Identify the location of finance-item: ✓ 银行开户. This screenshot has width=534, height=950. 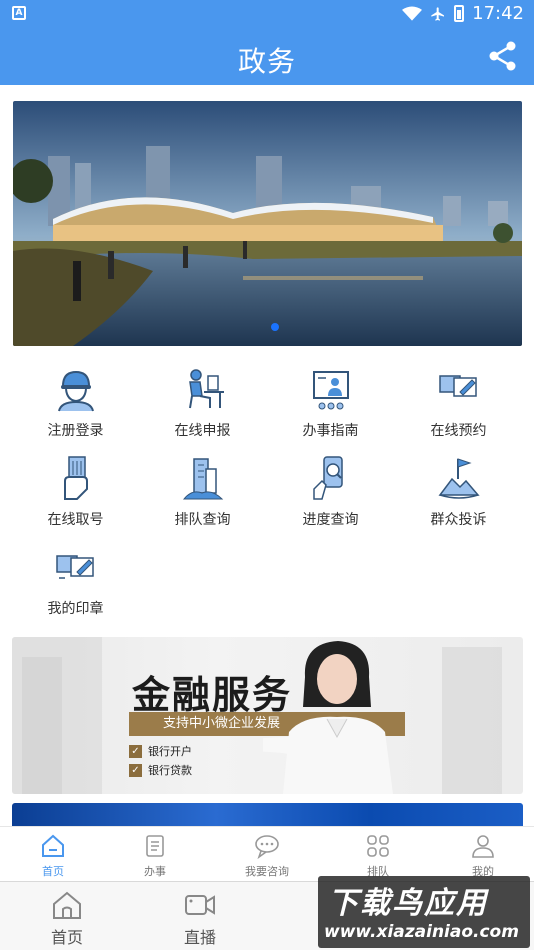
(160, 751).